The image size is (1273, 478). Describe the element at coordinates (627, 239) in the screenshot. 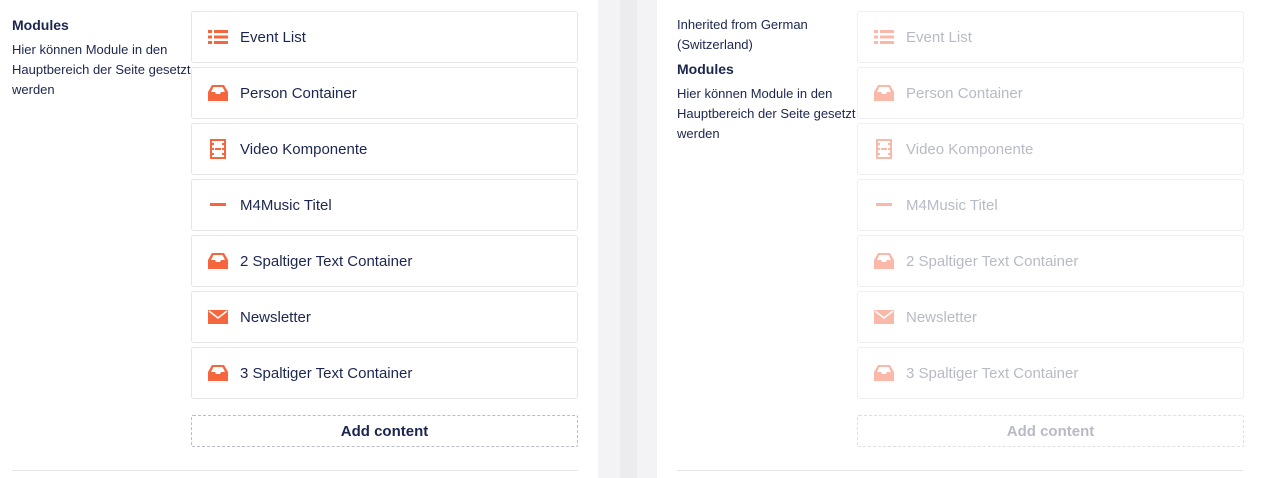

I see `panel-gutter` at that location.